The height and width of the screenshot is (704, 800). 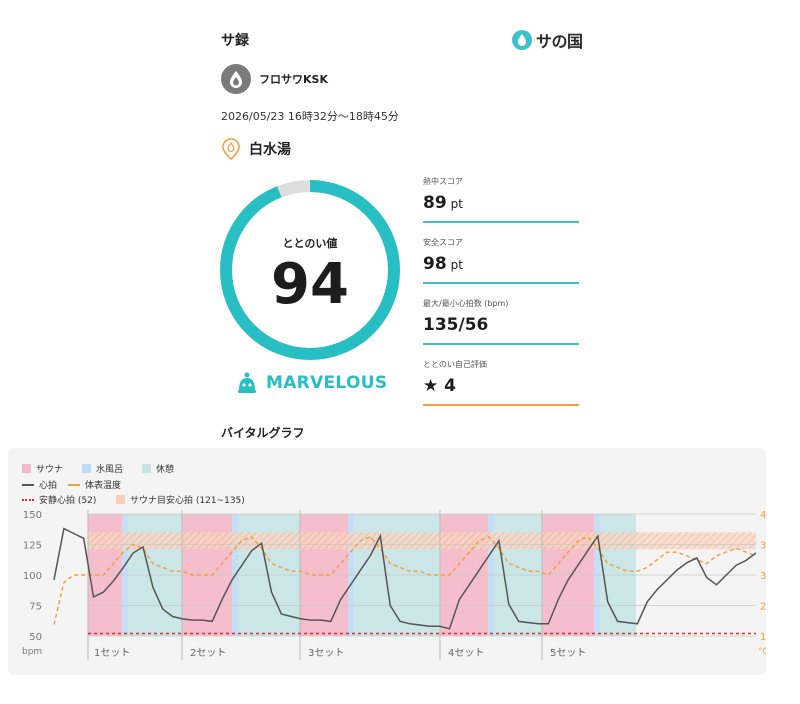 What do you see at coordinates (568, 653) in the screenshot?
I see `set-label: 5セット` at bounding box center [568, 653].